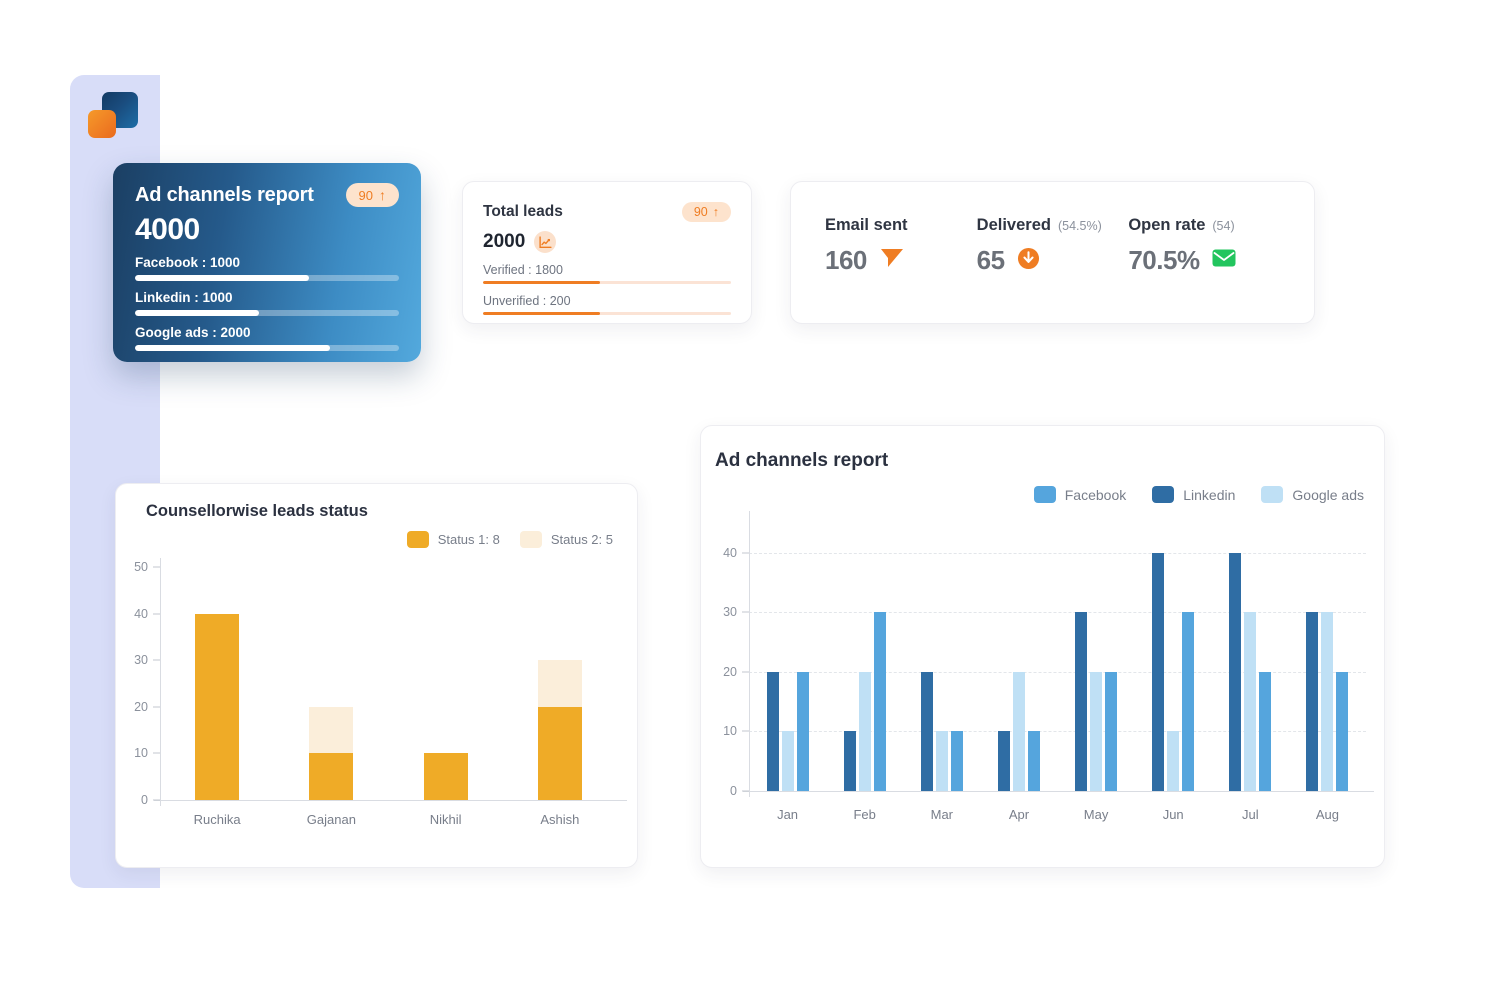 The height and width of the screenshot is (1000, 1500). What do you see at coordinates (1079, 494) in the screenshot?
I see `legend-item-facebook: Facebook` at bounding box center [1079, 494].